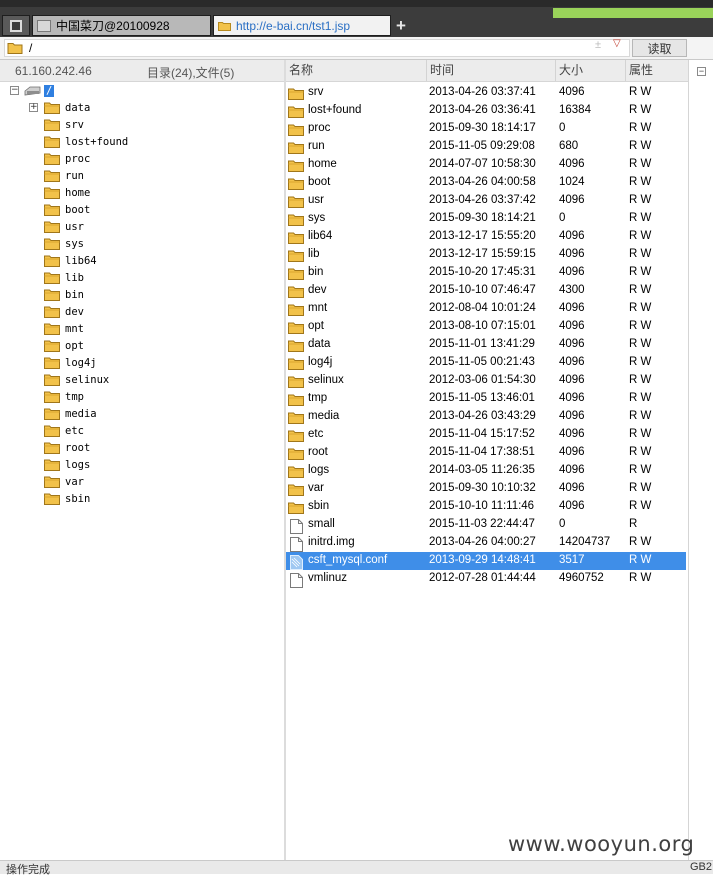 This screenshot has height=877, width=713. I want to click on file-row: initrd.img 2013-04-26 04:00:27 14204737 R W, so click(486, 543).